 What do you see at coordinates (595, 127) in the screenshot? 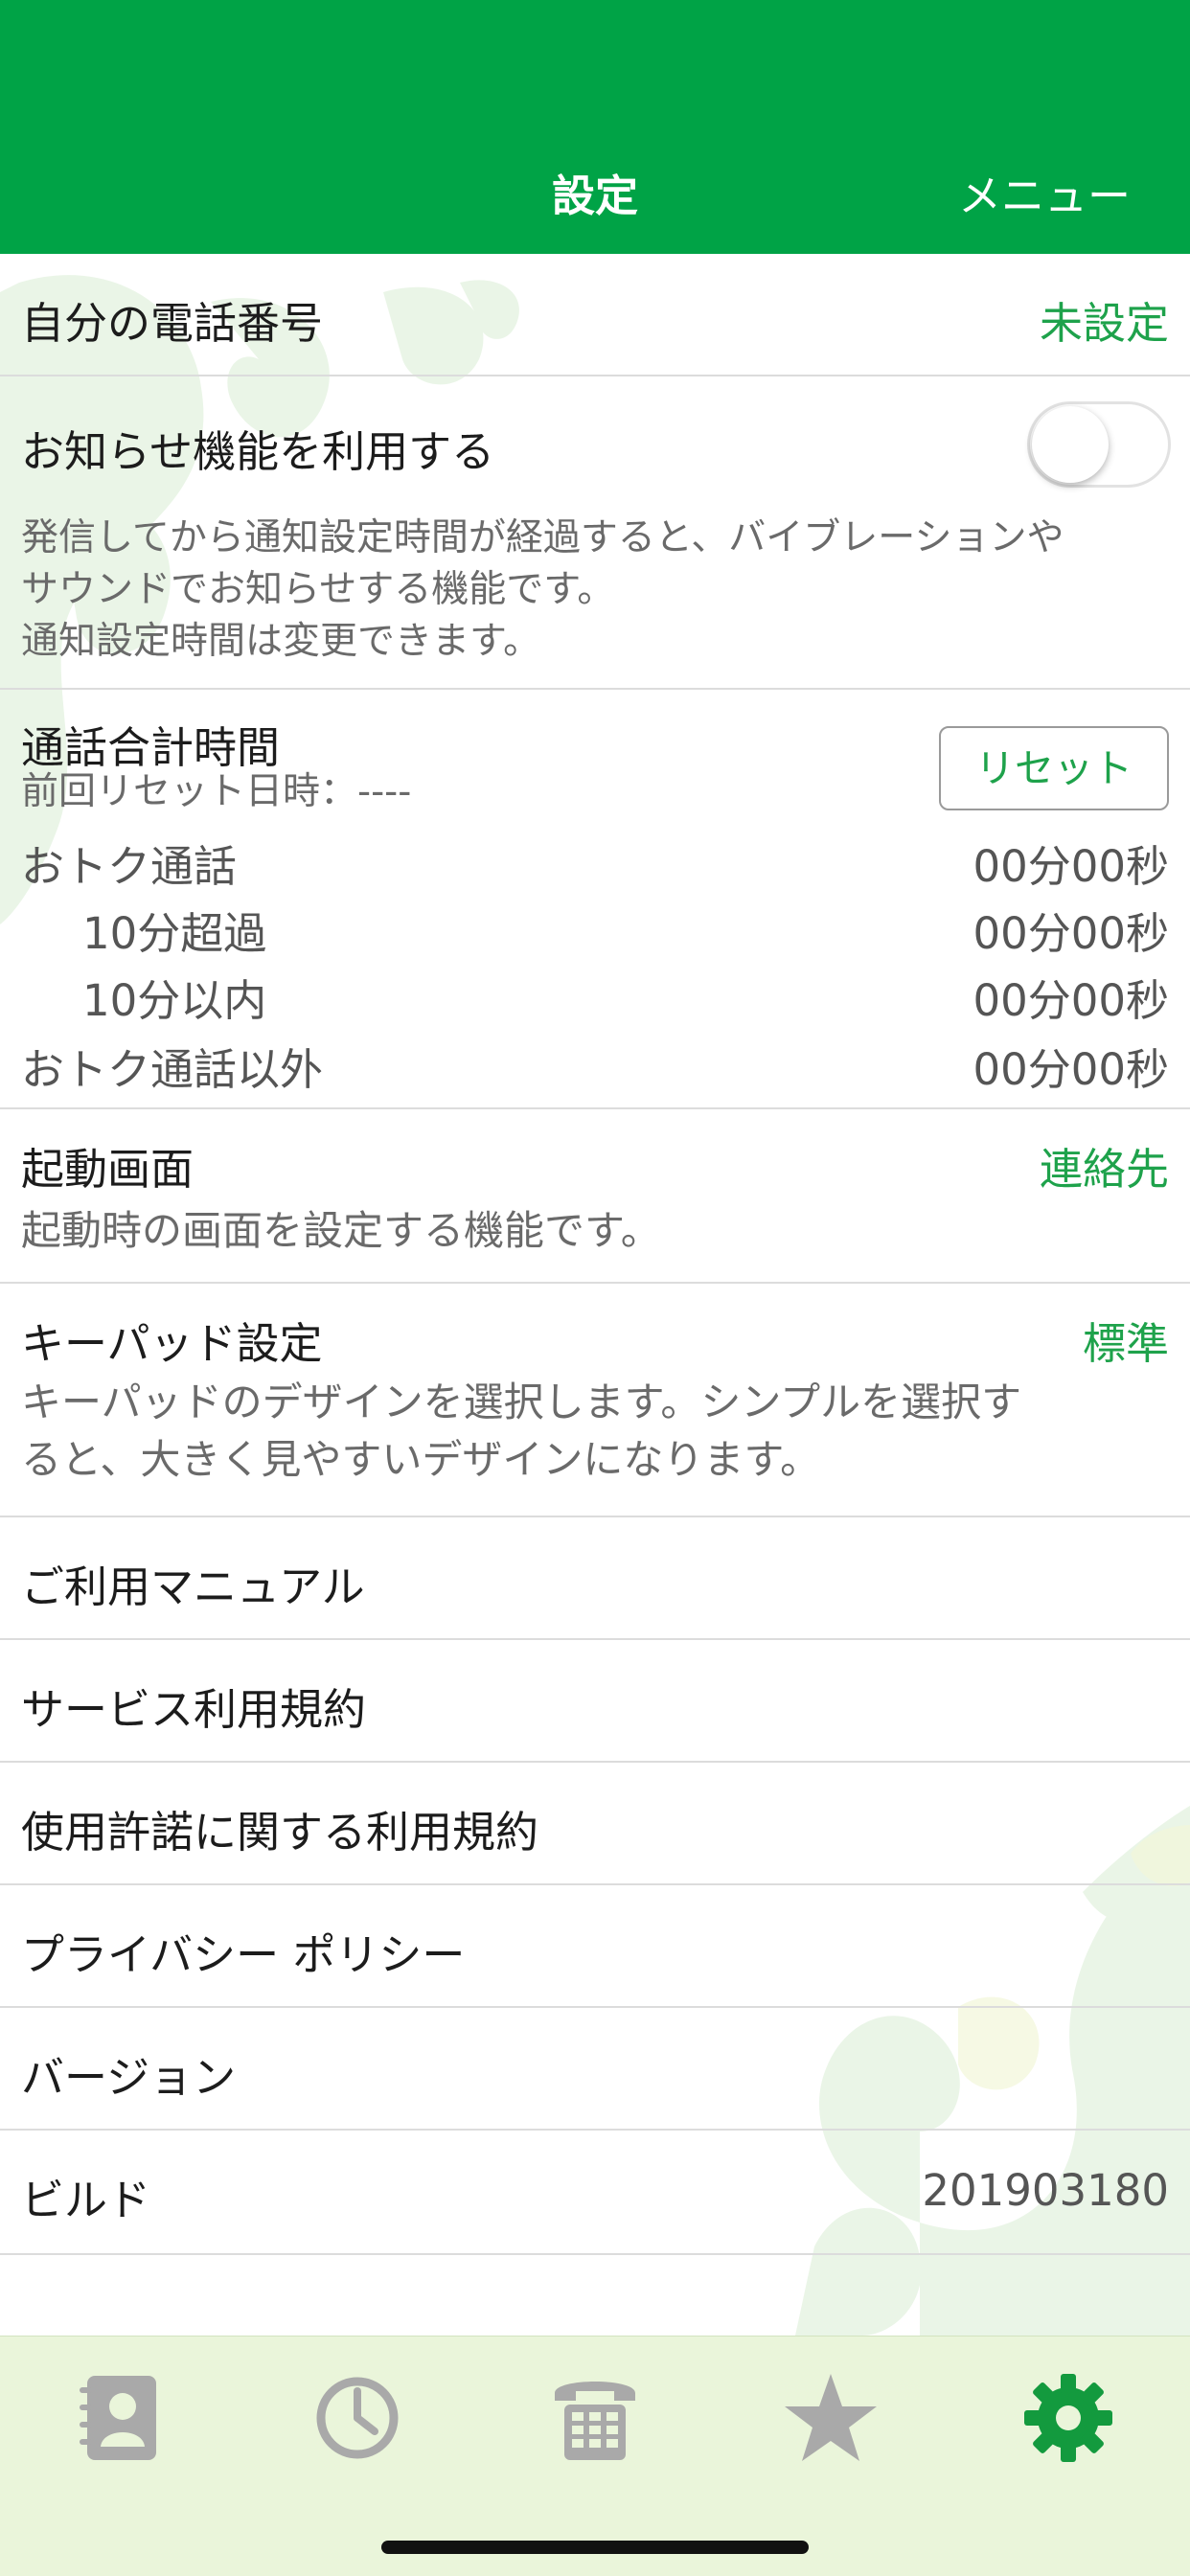
I see `nav-header: 設定 メニュー` at bounding box center [595, 127].